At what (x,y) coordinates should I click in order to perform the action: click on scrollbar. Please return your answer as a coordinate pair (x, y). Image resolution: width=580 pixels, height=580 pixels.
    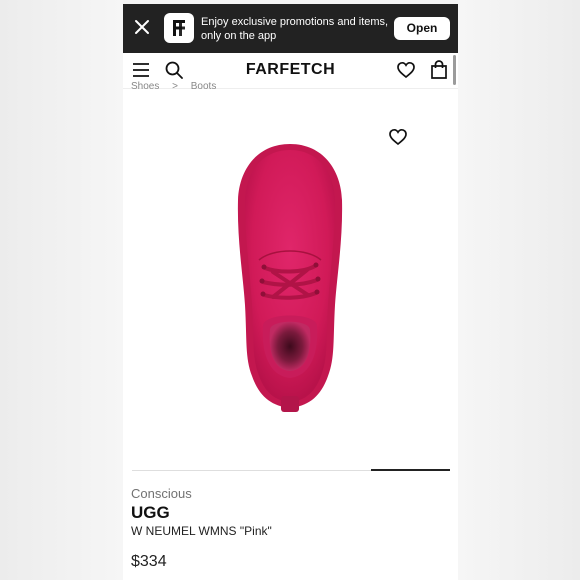
    Looking at the image, I should click on (454, 70).